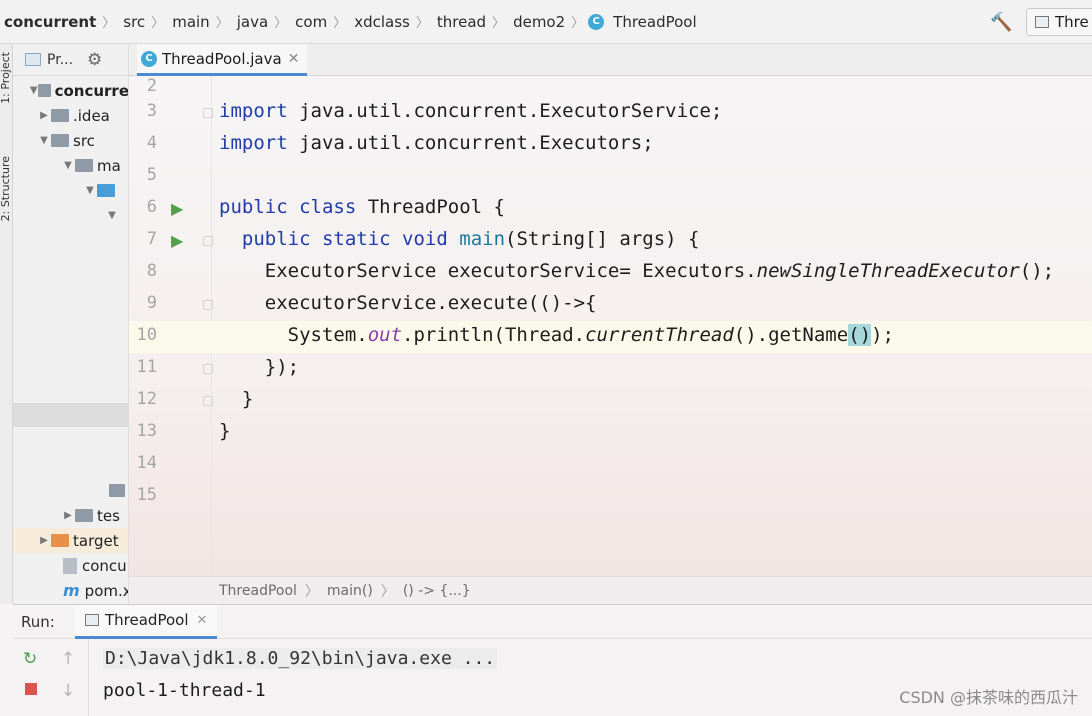  What do you see at coordinates (70, 540) in the screenshot?
I see `tree-item-target: ▶ target` at bounding box center [70, 540].